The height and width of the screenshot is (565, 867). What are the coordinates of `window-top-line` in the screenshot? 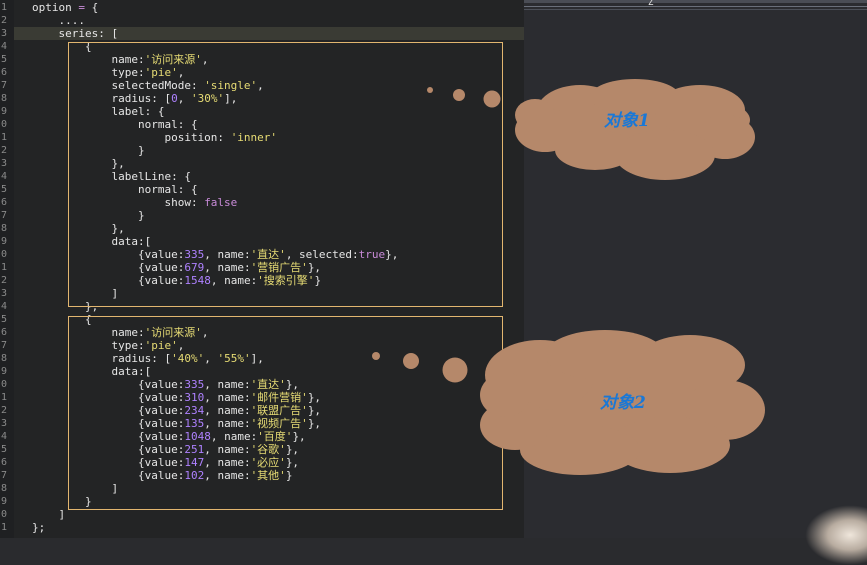 It's located at (695, 6).